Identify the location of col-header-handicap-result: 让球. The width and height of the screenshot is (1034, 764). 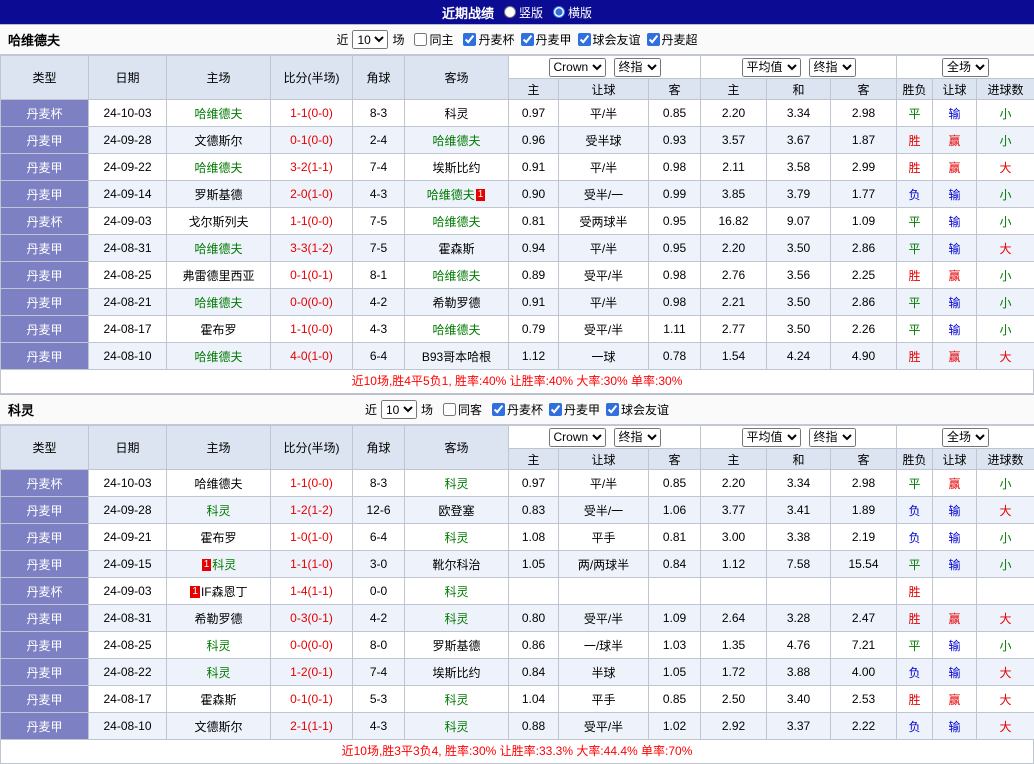
(955, 459).